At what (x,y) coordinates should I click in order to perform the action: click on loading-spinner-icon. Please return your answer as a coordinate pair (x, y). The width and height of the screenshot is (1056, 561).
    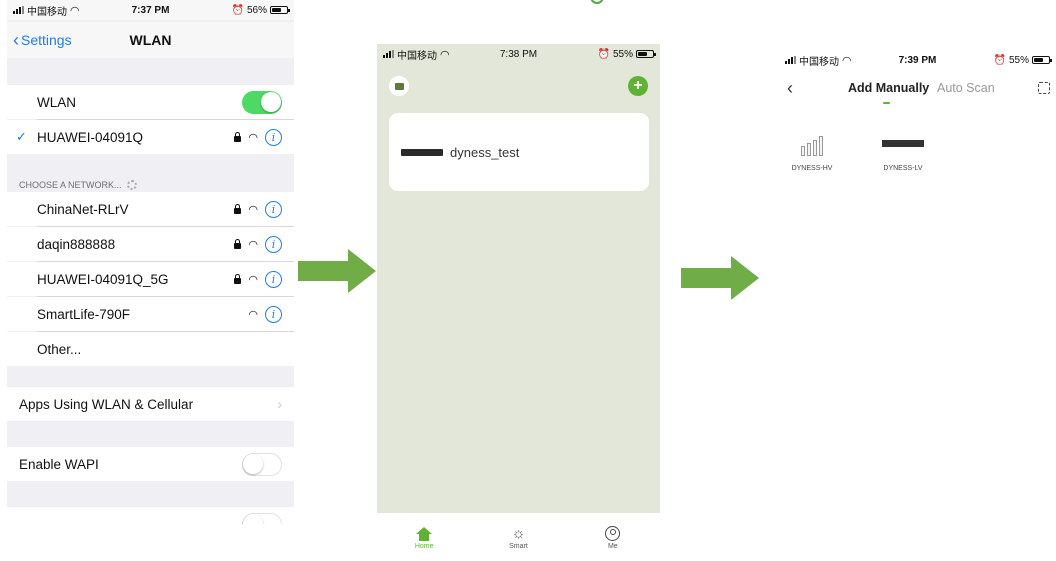
    Looking at the image, I should click on (131, 185).